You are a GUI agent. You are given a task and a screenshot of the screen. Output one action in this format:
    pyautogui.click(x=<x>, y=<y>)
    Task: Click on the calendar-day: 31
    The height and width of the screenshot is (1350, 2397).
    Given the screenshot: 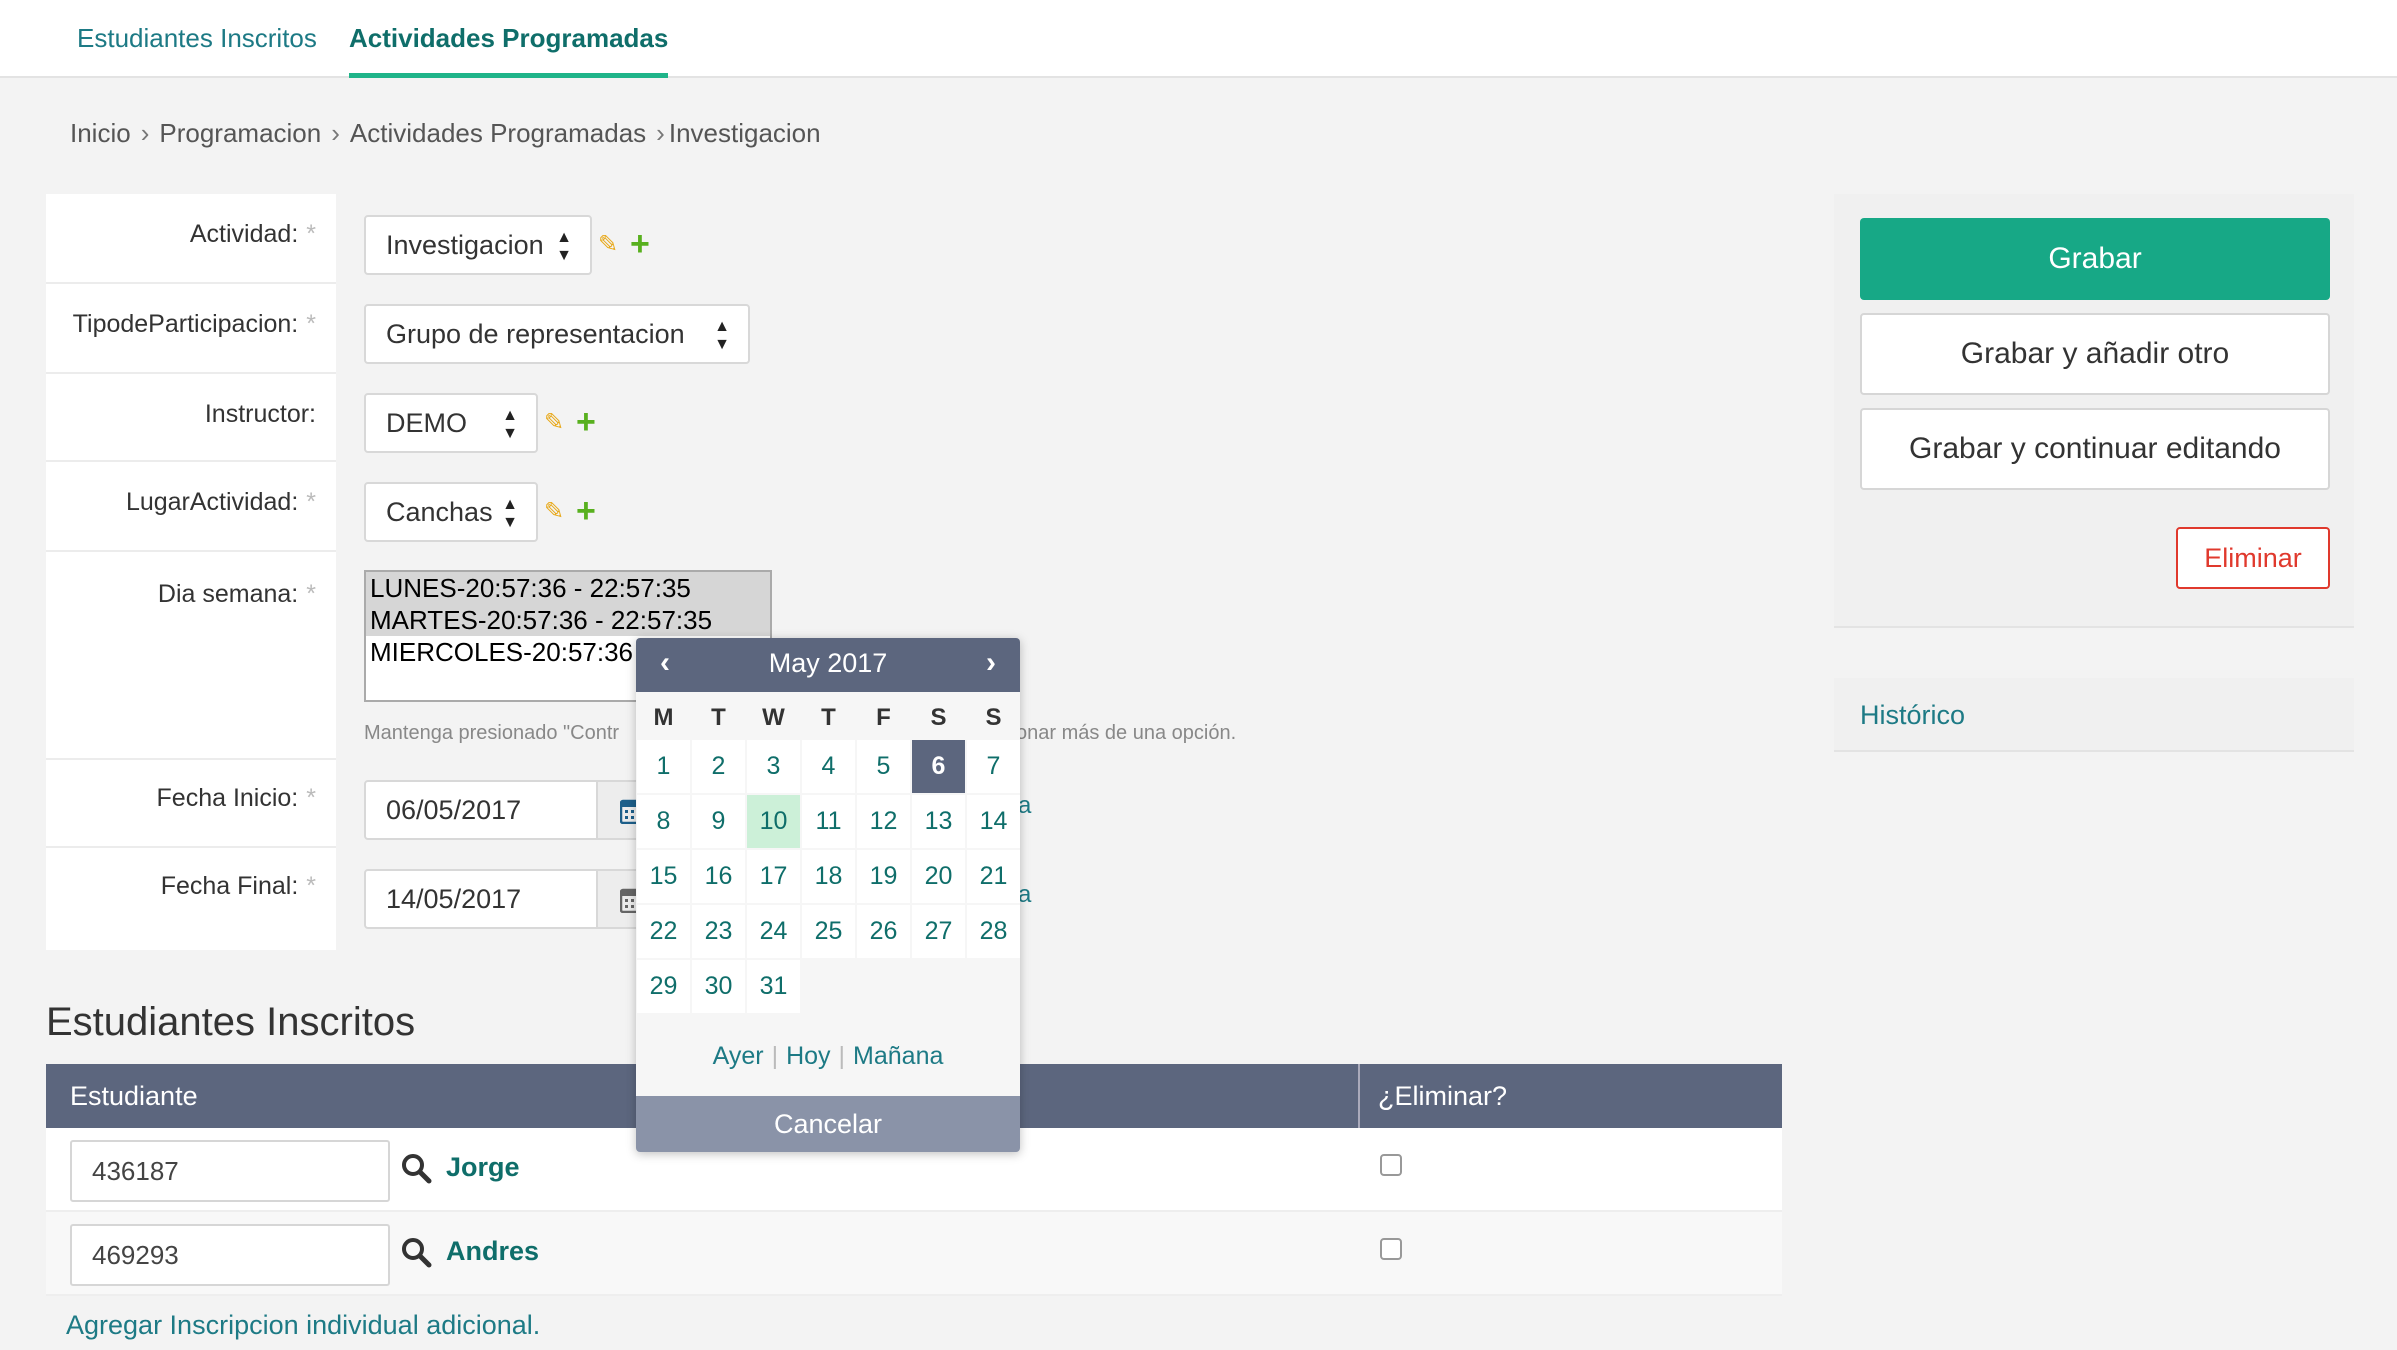 What is the action you would take?
    pyautogui.click(x=773, y=986)
    